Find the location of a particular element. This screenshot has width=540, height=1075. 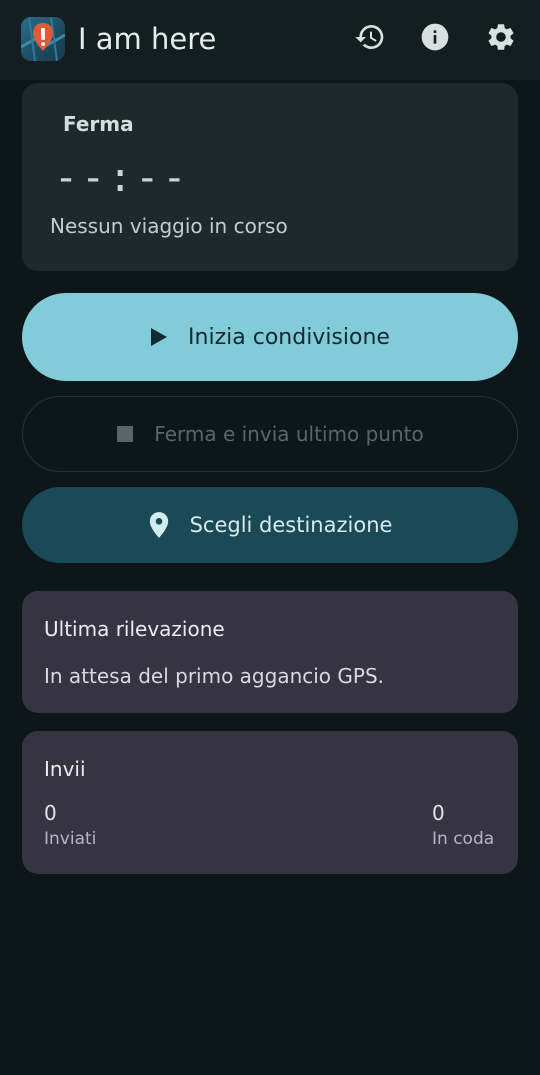

start-sharing-label: Inizia condivisione is located at coordinates (289, 337).